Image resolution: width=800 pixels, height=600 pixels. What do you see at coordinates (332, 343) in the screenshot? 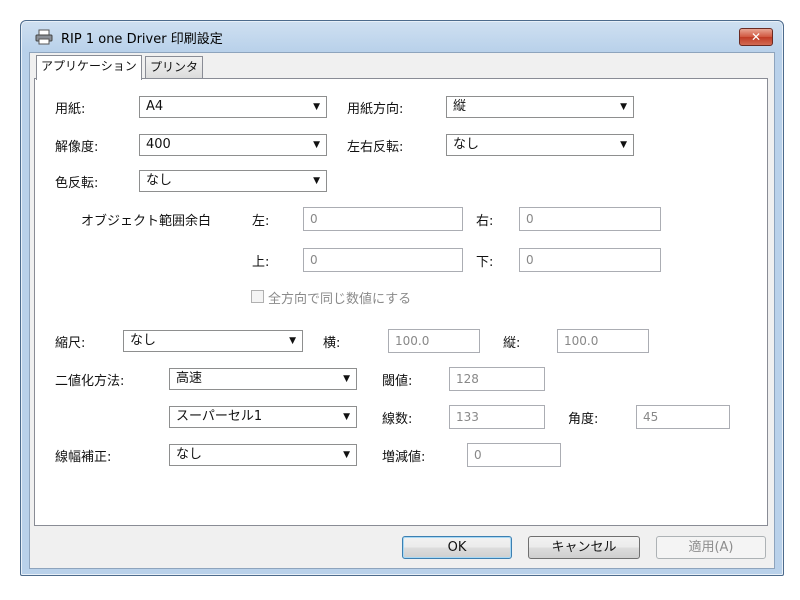
I see `scale-horizontal-label: 横:` at bounding box center [332, 343].